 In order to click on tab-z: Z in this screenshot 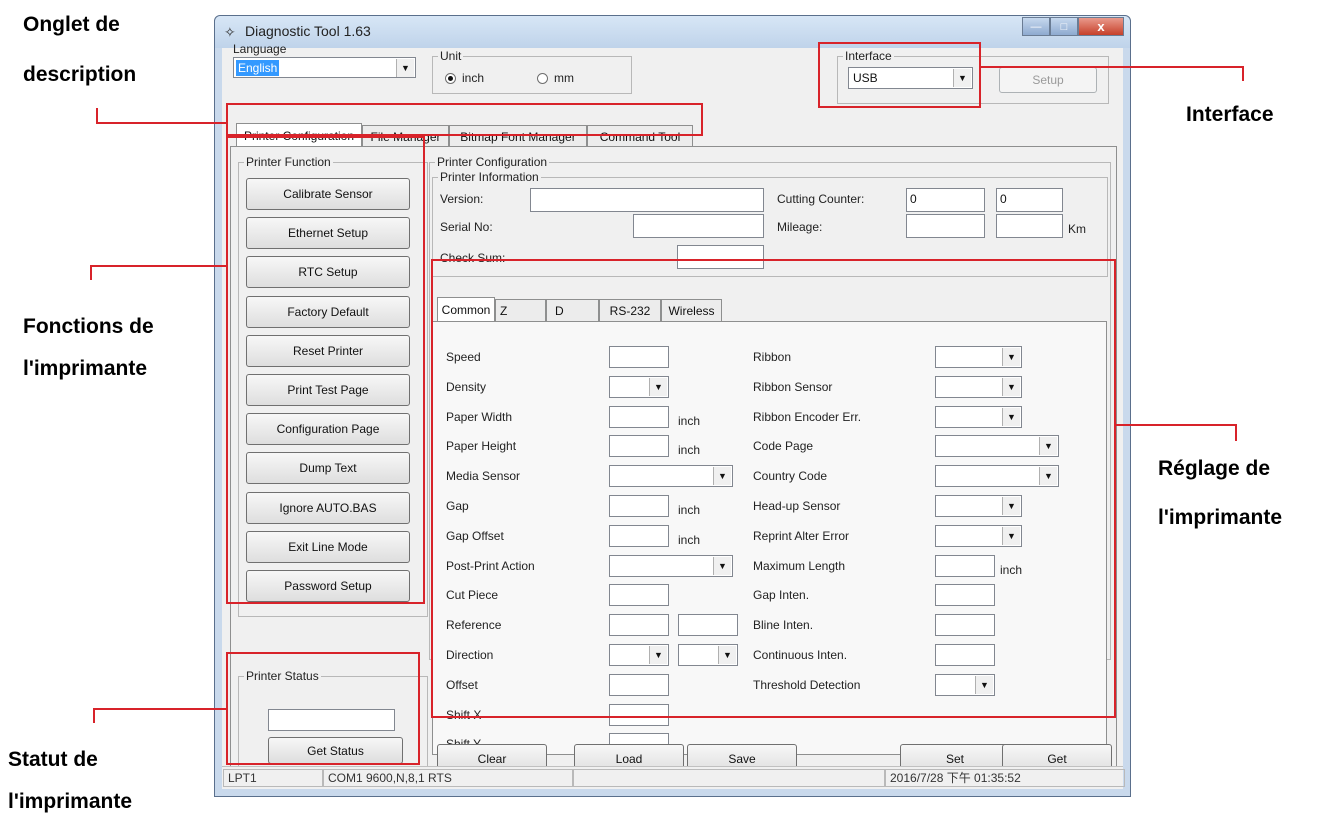, I will do `click(520, 310)`.